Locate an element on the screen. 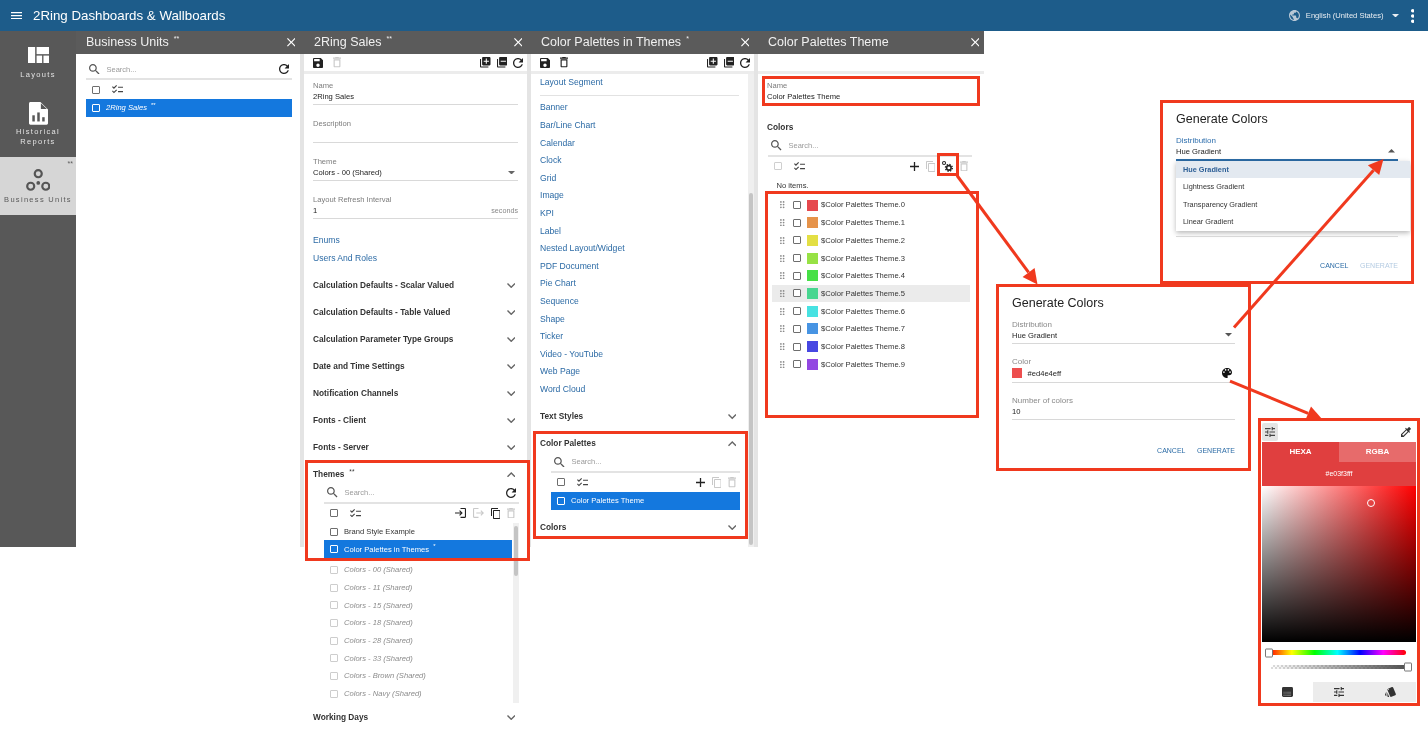  sliders-icon is located at coordinates (1270, 432).